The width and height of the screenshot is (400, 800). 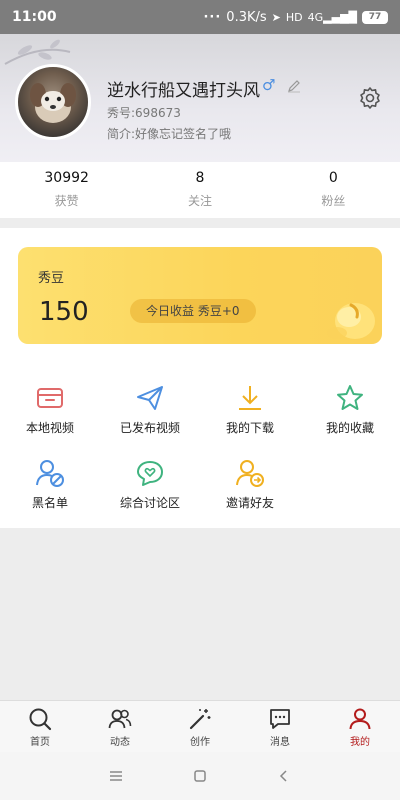 I want to click on grid-item-my-downloads: 我的下载, so click(x=250, y=418).